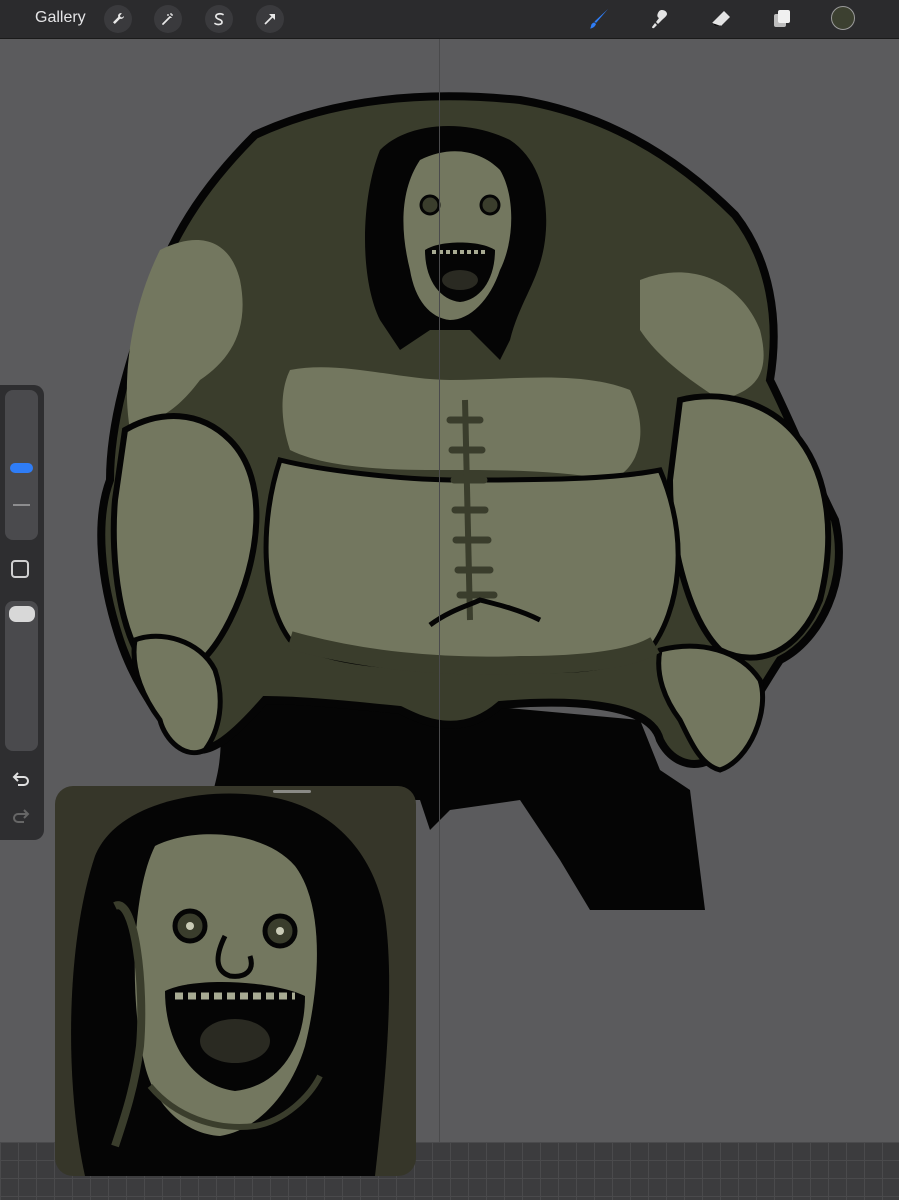 The image size is (899, 1200). I want to click on brush-size-slider, so click(21, 465).